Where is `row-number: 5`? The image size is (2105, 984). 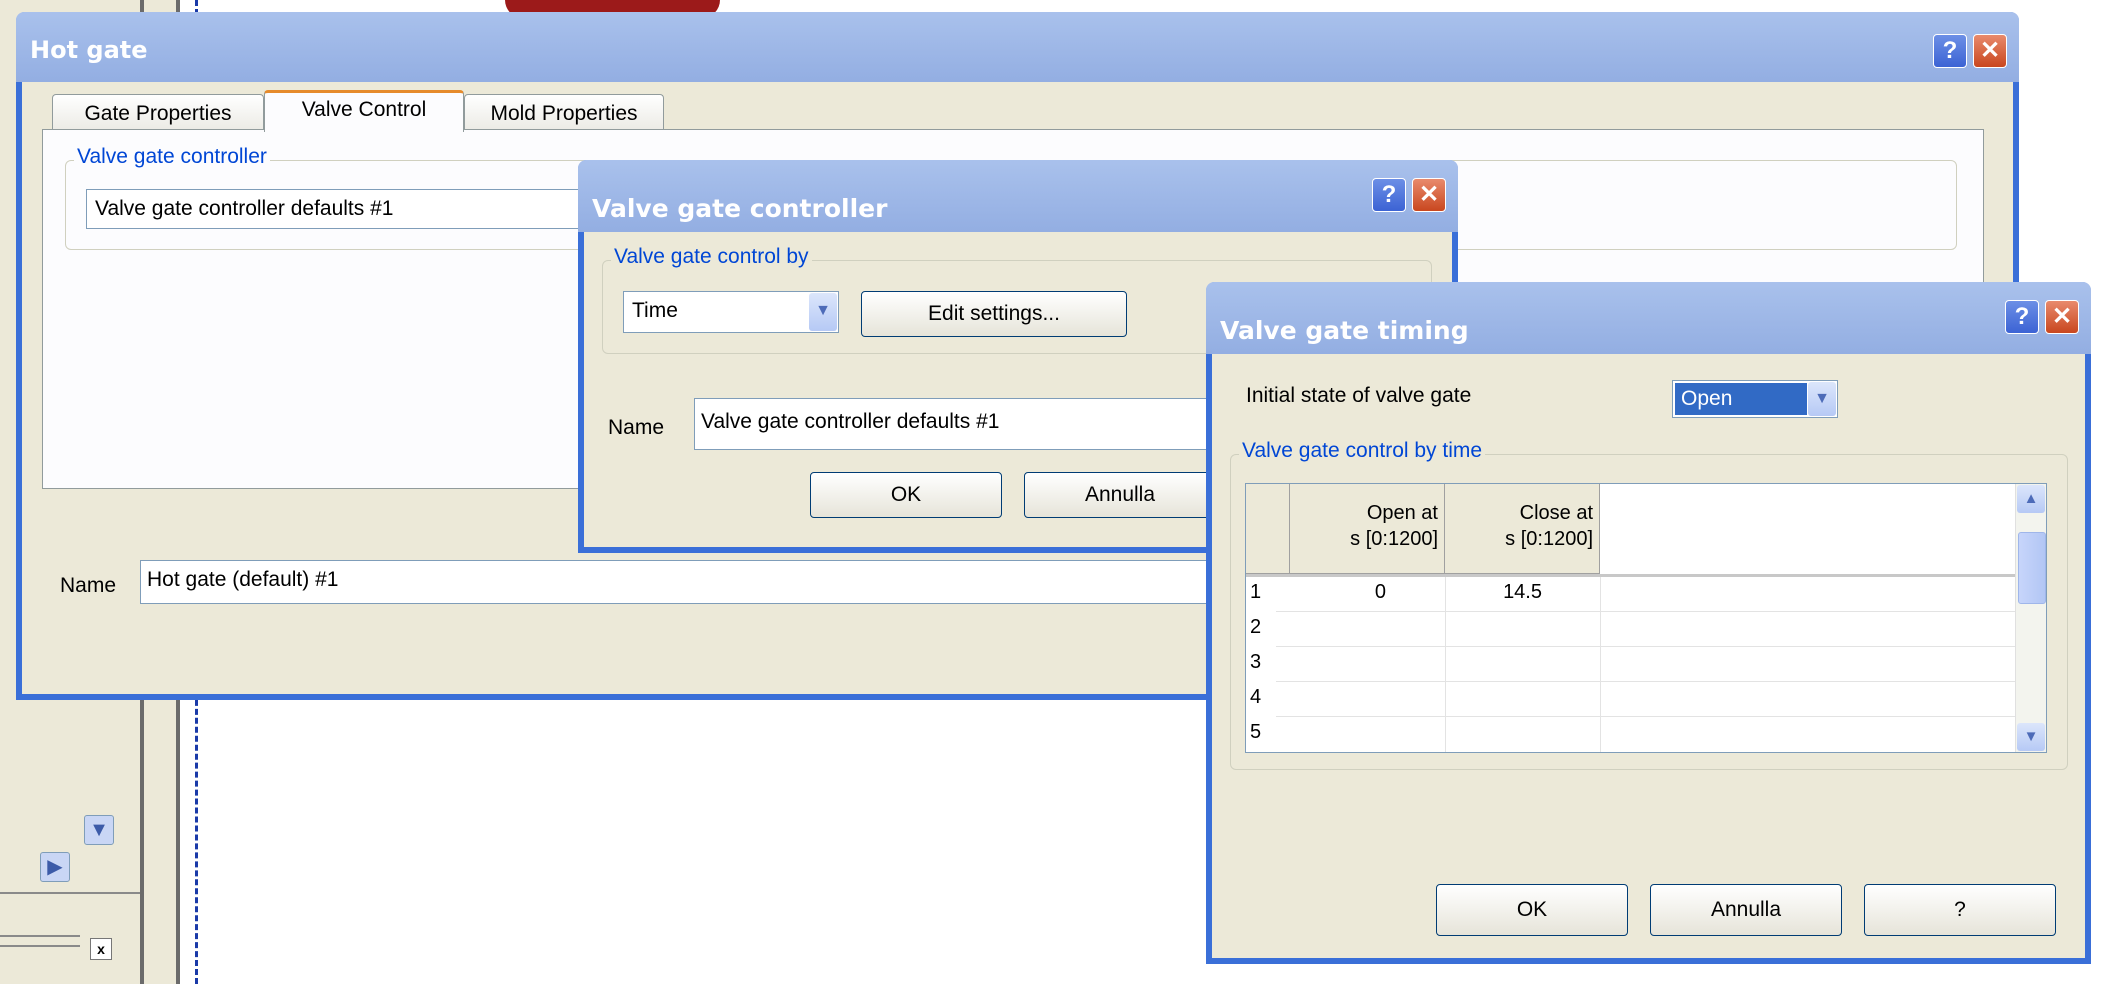 row-number: 5 is located at coordinates (1256, 732).